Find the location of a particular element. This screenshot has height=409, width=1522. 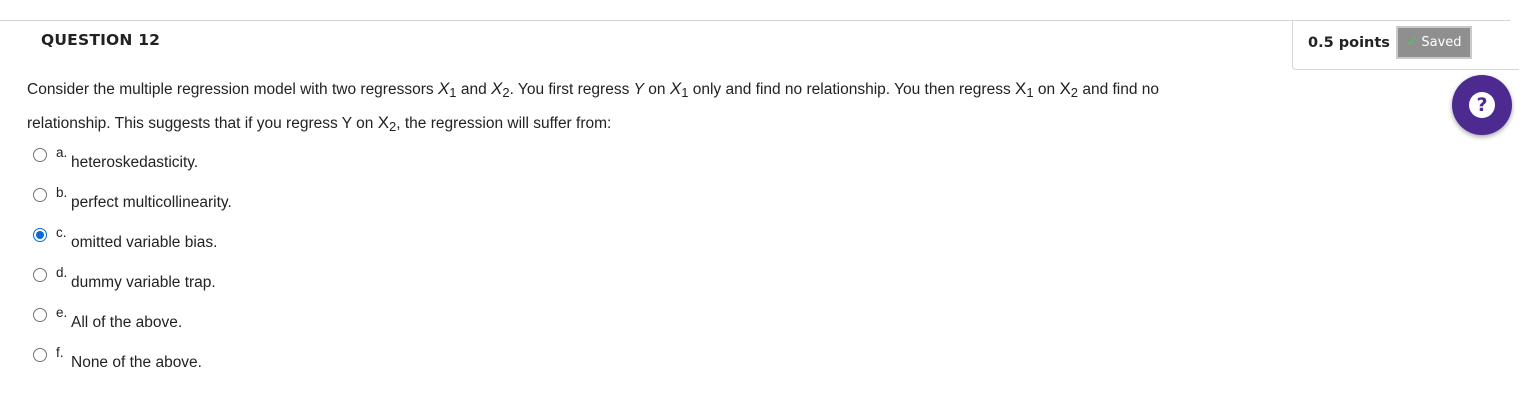

answer-option-a: a. heteroskedasticity. is located at coordinates (233, 161).